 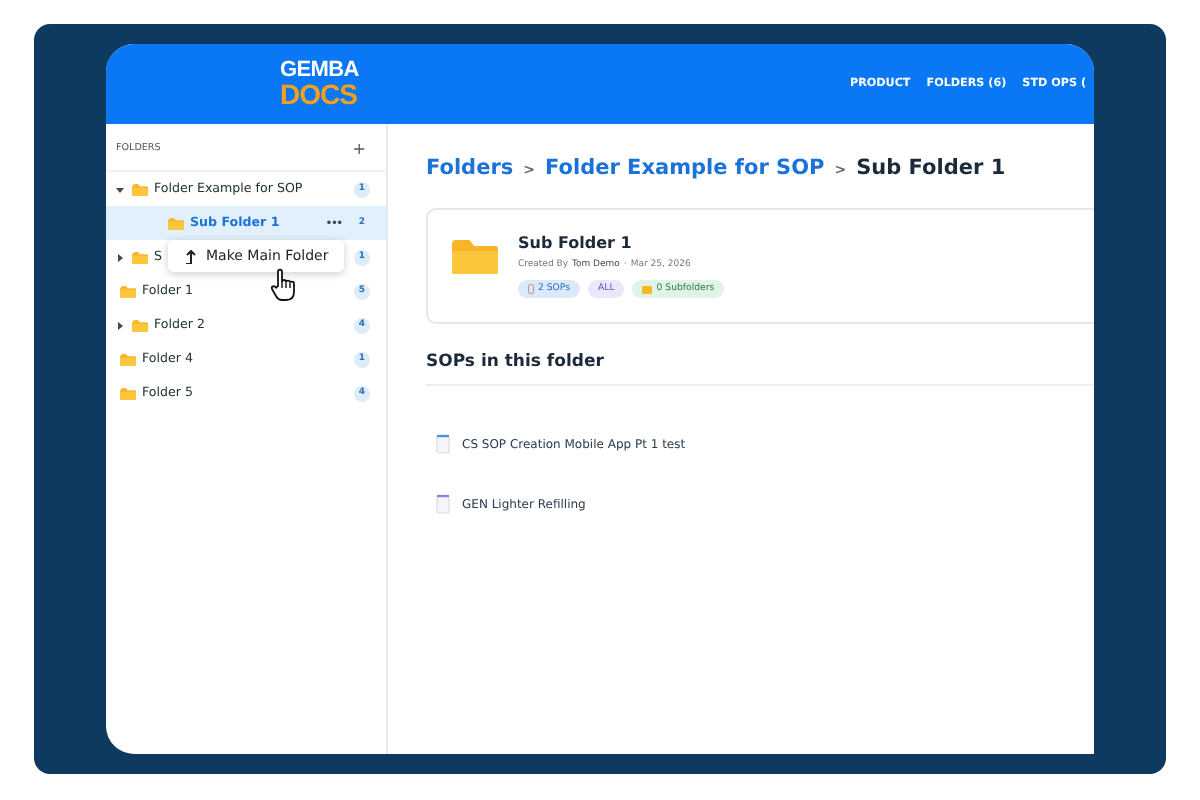 I want to click on breadcrumb-current: Sub Folder 1, so click(x=931, y=168).